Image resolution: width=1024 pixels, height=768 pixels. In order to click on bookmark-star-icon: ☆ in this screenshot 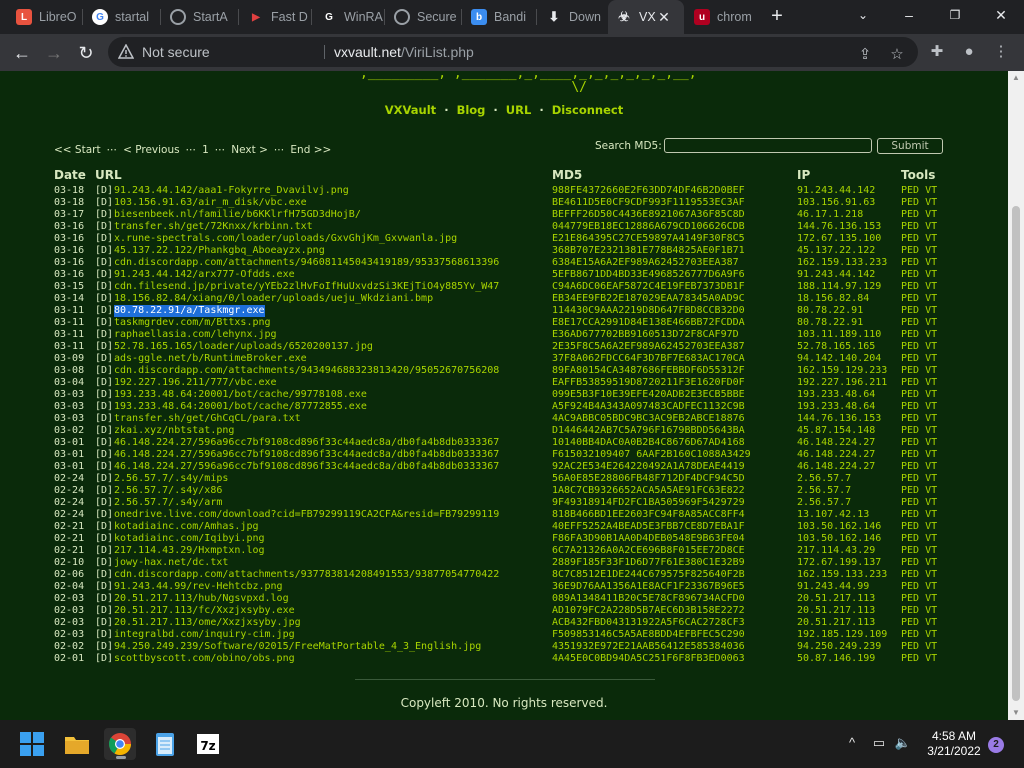, I will do `click(897, 55)`.